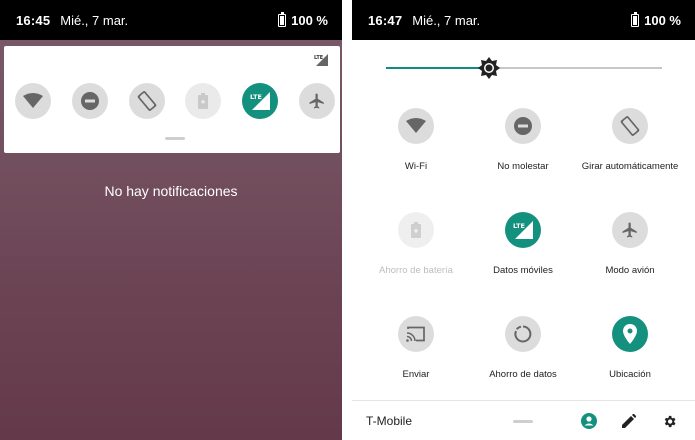  I want to click on location-tile-circle, so click(630, 334).